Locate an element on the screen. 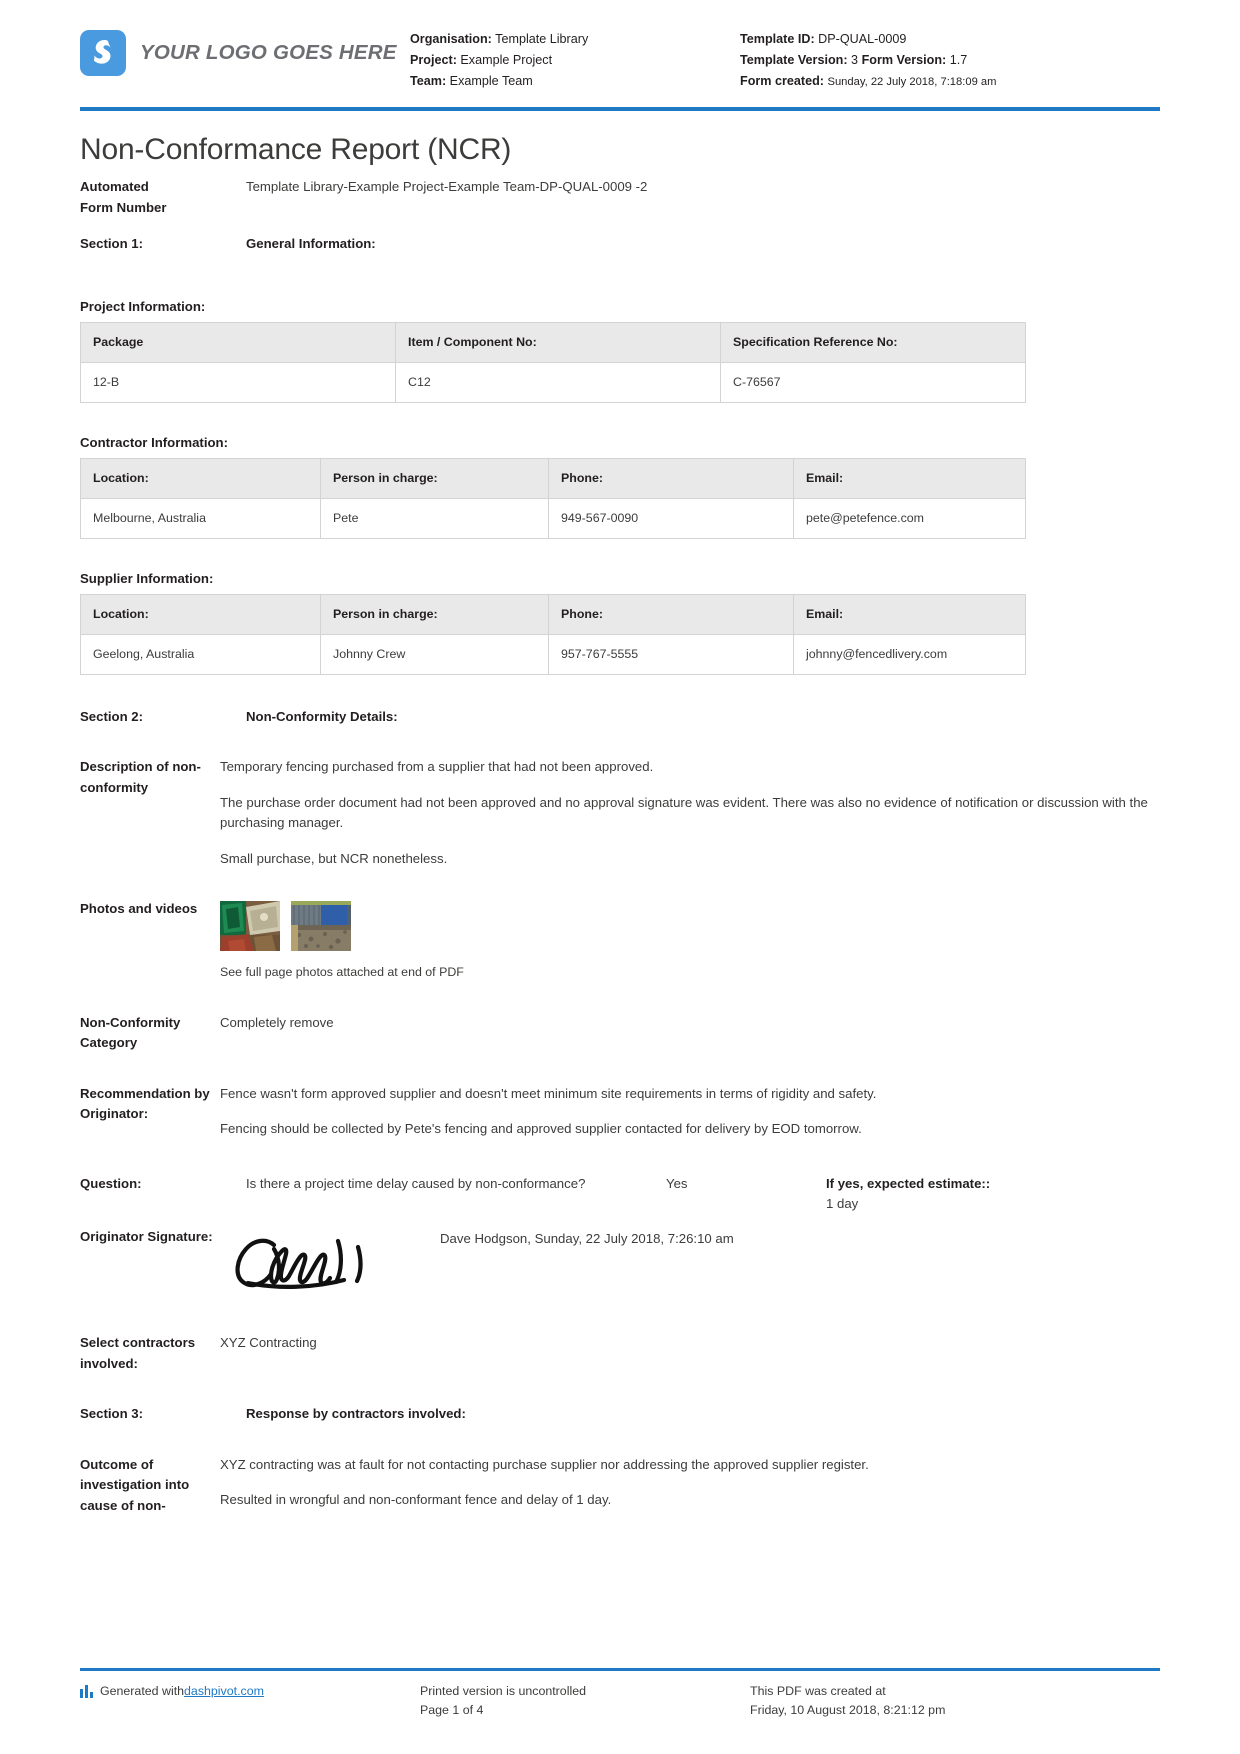 The image size is (1240, 1754). table-header-cell: Phone: is located at coordinates (671, 478).